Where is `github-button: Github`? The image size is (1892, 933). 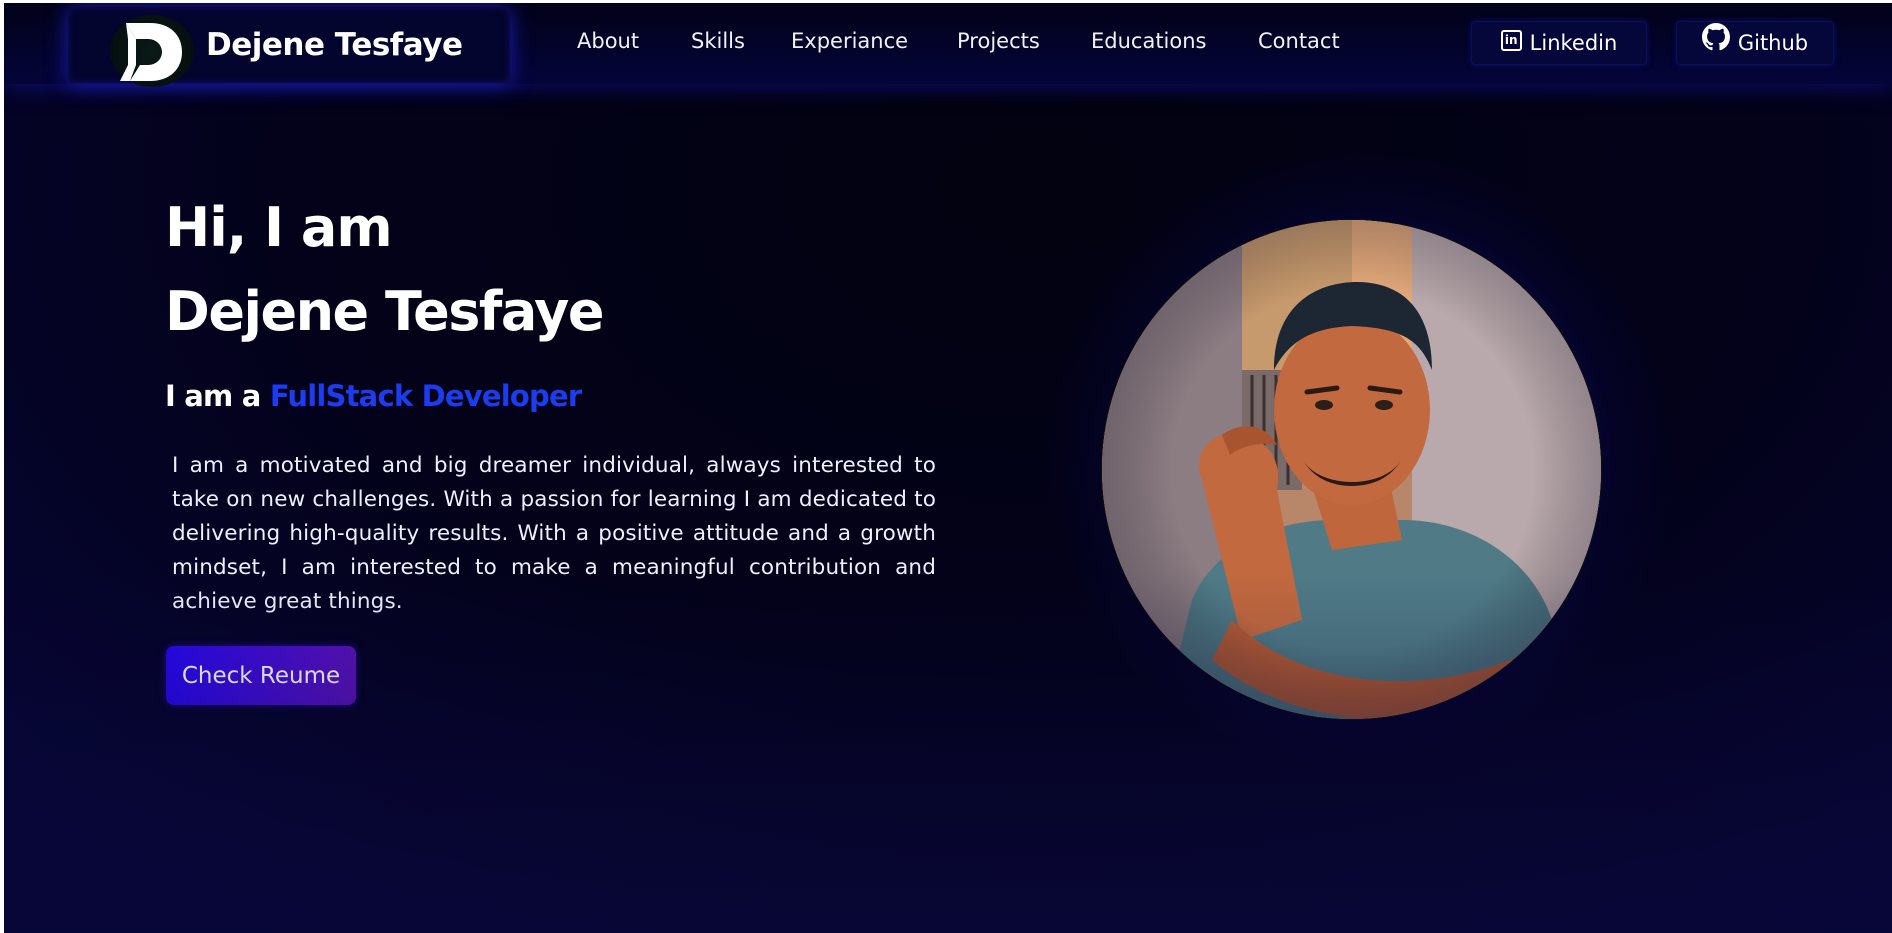
github-button: Github is located at coordinates (1755, 43).